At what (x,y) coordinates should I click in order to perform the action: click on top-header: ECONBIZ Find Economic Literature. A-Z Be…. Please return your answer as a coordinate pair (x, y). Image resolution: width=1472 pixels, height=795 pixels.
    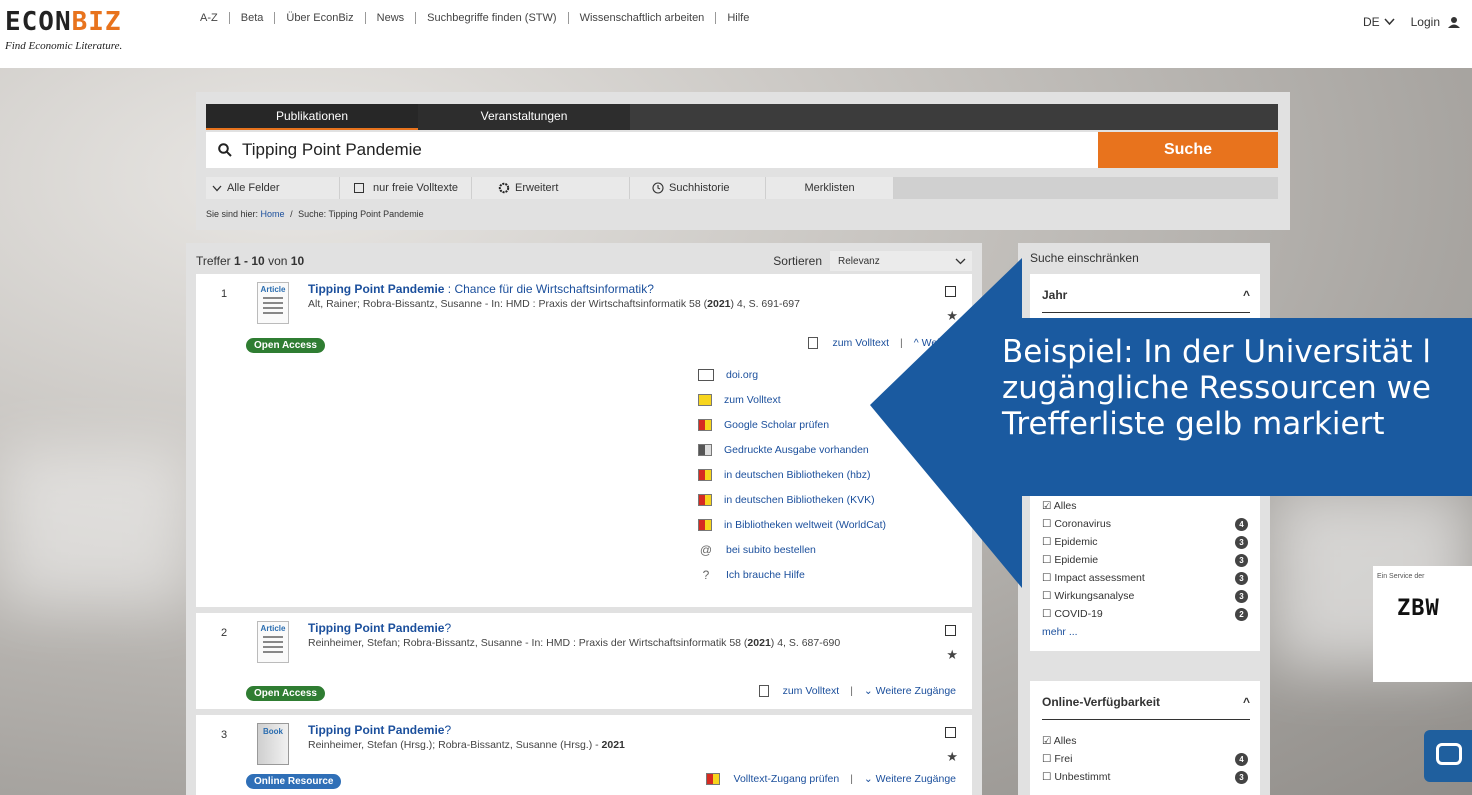
    Looking at the image, I should click on (736, 34).